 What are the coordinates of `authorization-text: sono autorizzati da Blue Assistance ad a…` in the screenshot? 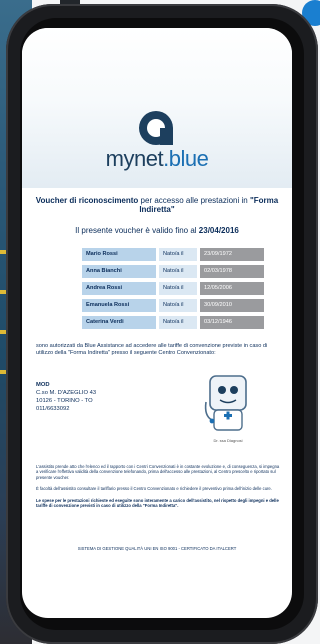 It's located at (152, 349).